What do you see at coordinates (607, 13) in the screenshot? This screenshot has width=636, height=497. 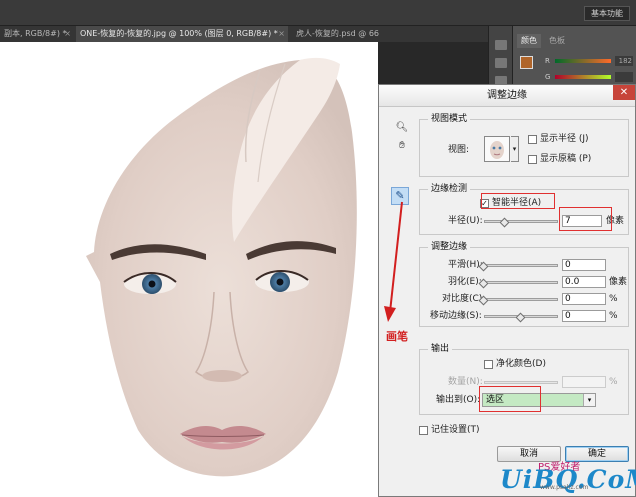 I see `workspace-switcher: 基本功能` at bounding box center [607, 13].